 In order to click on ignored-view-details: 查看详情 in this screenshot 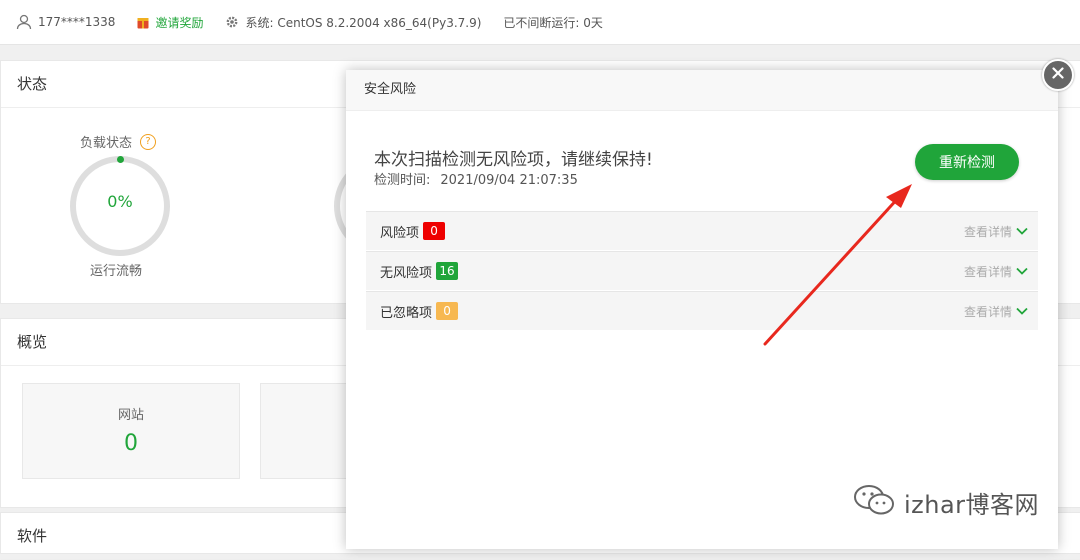, I will do `click(996, 311)`.